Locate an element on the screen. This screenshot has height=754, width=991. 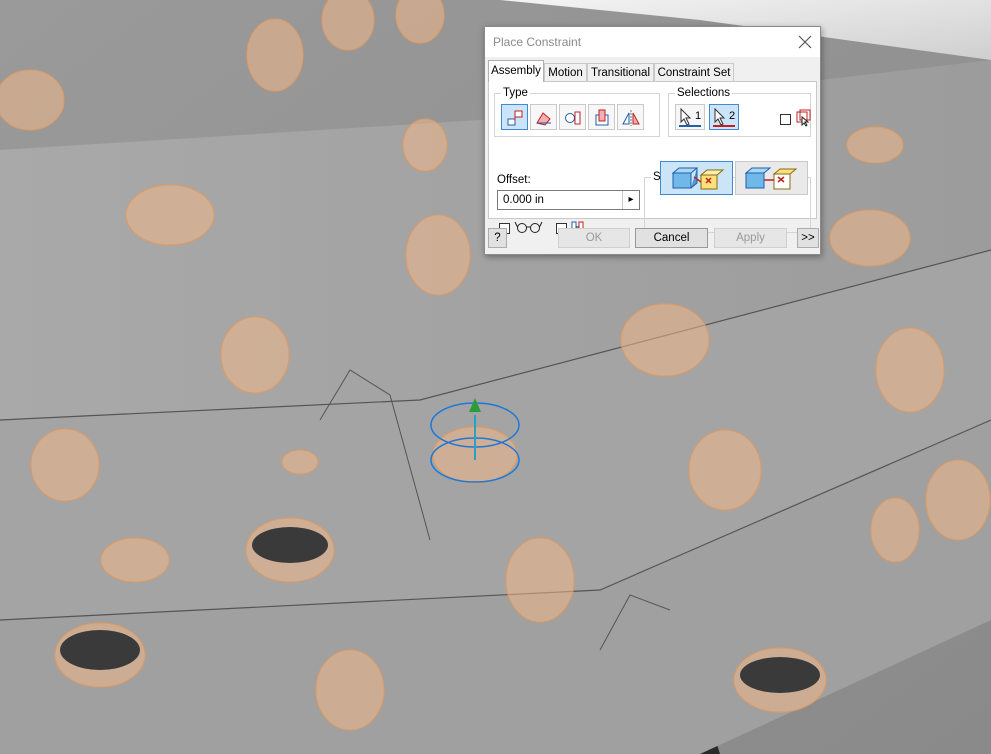
first-occurrence-icon is located at coordinates (803, 118).